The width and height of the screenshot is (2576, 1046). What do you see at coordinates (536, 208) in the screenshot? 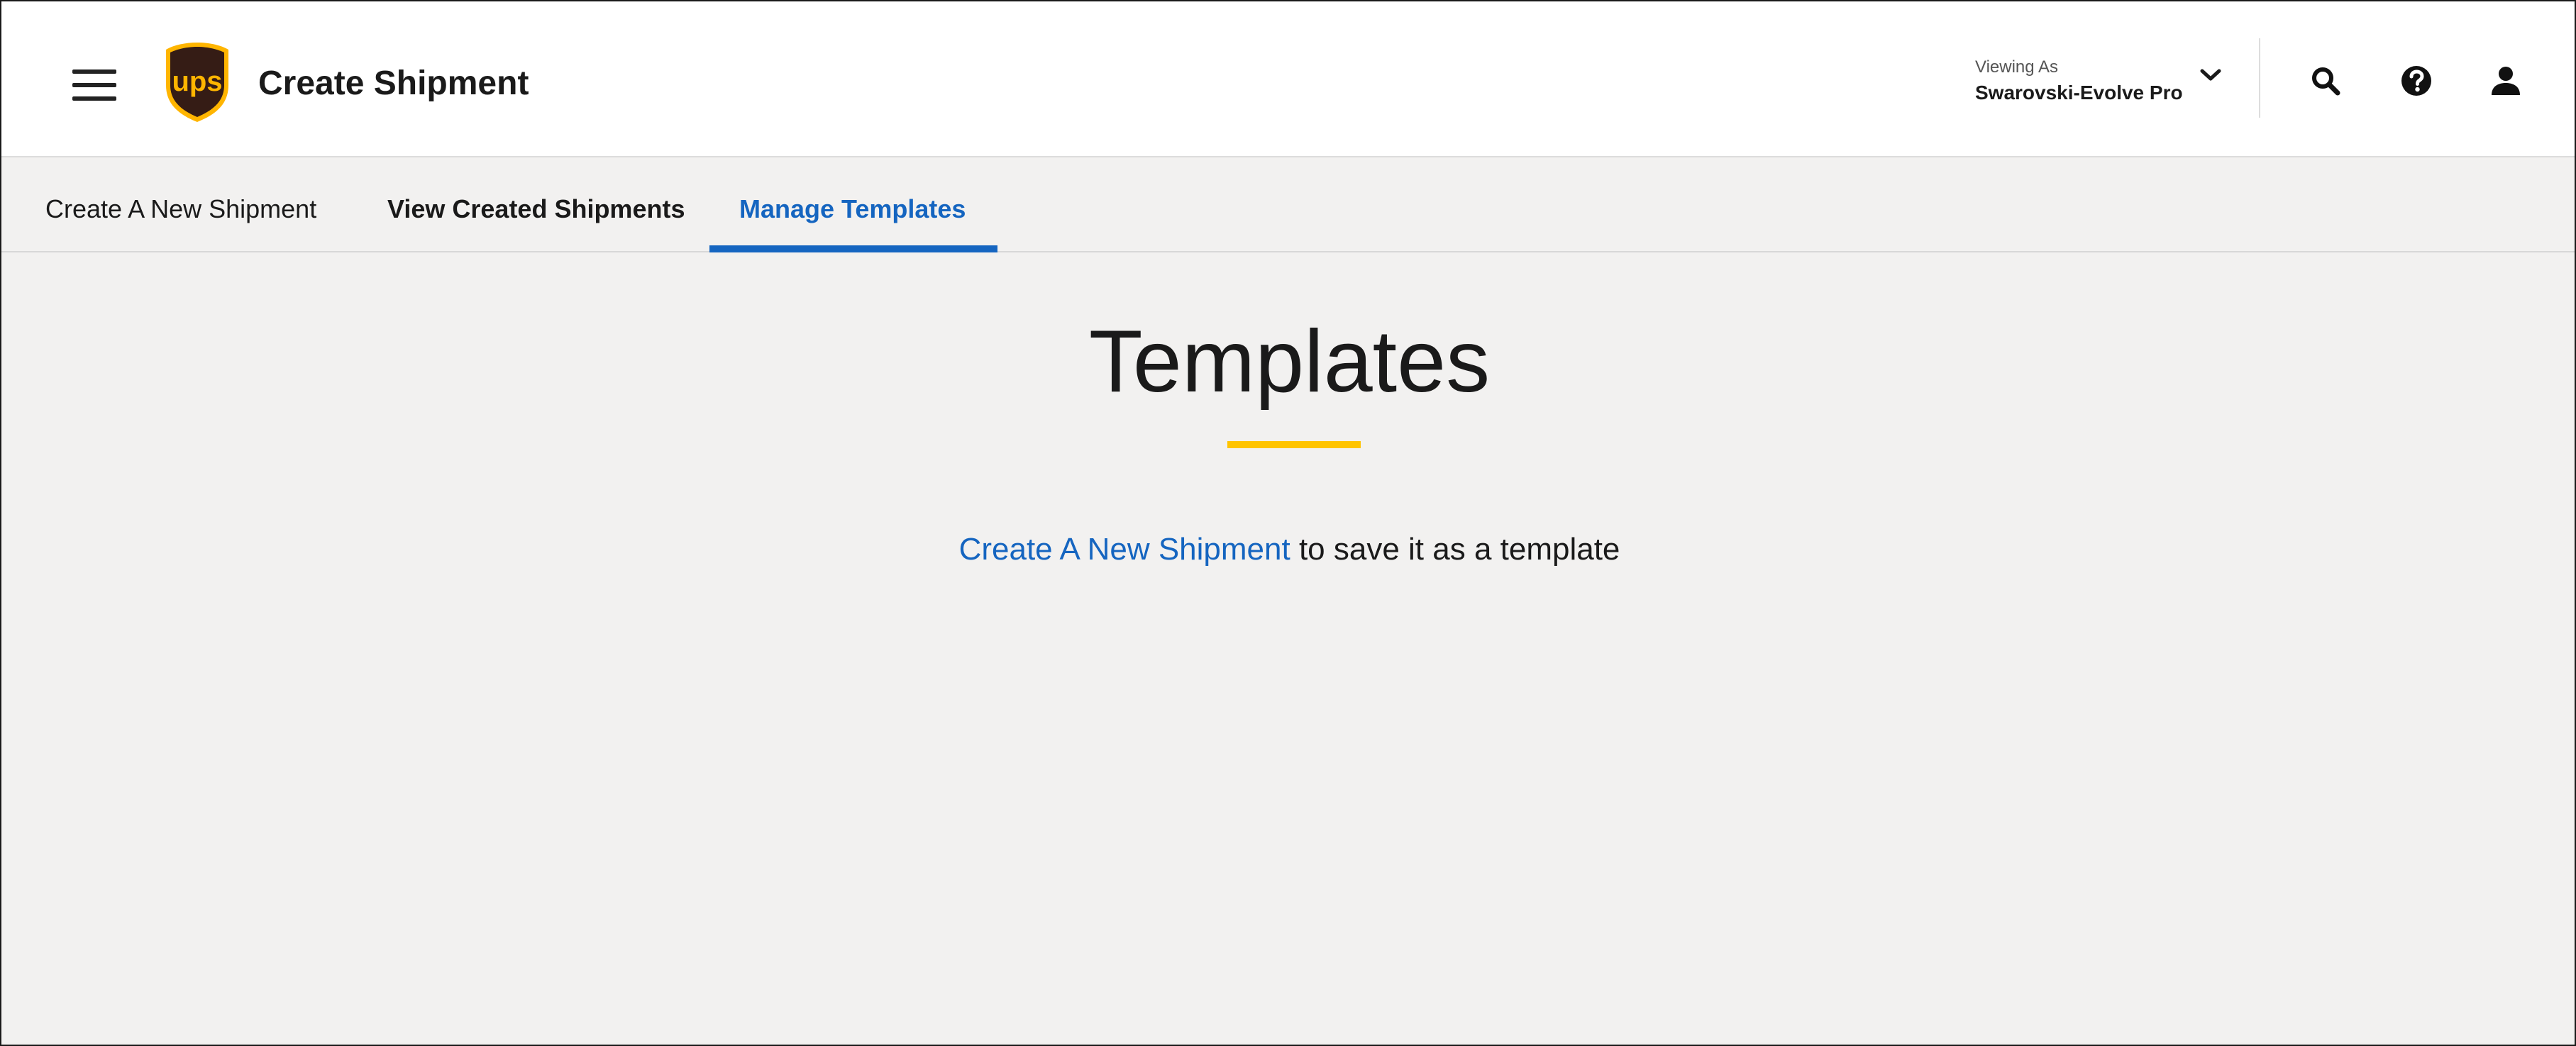
I see `tab-label: View Created Shipments` at bounding box center [536, 208].